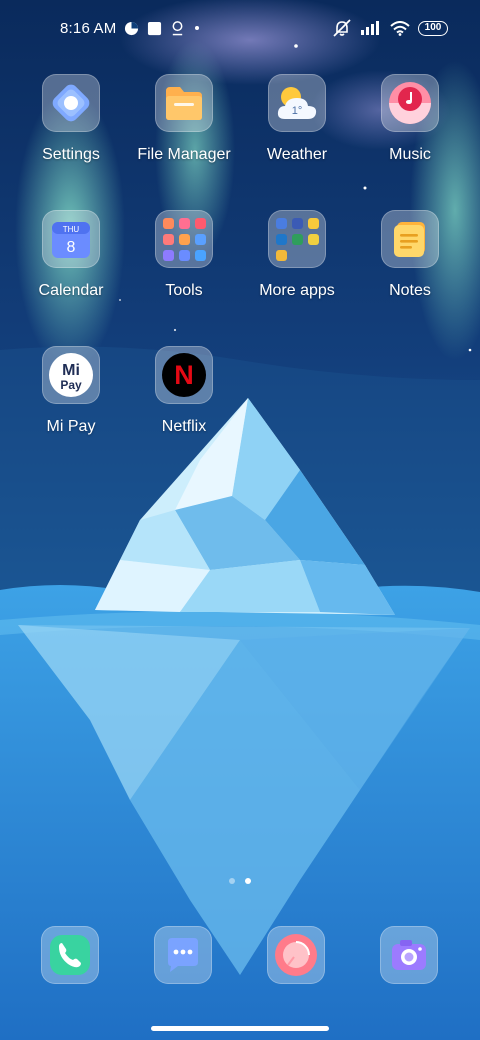  I want to click on home-indicator, so click(240, 1028).